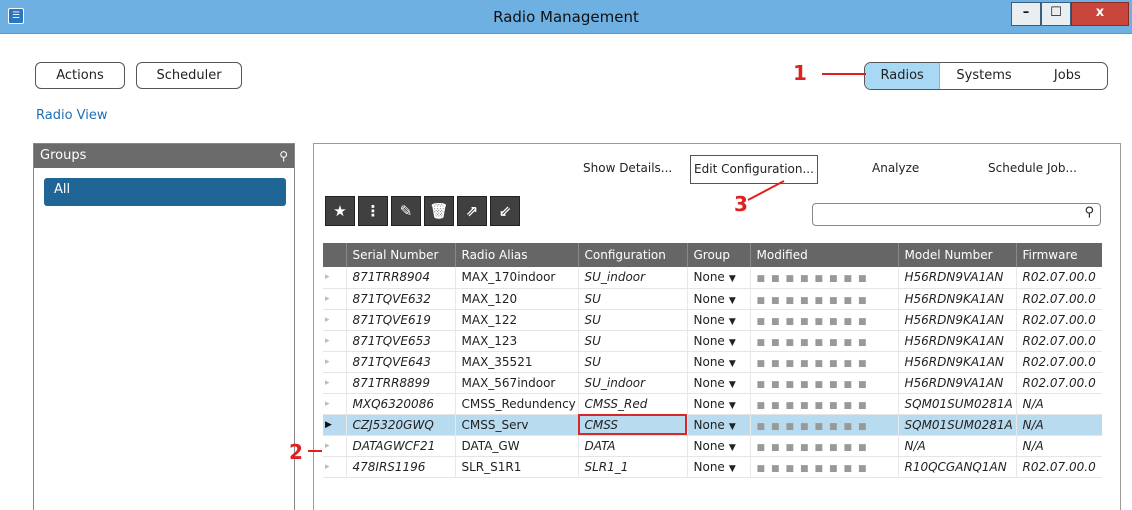 The width and height of the screenshot is (1132, 510). I want to click on configuration-cell: CMSS, so click(633, 425).